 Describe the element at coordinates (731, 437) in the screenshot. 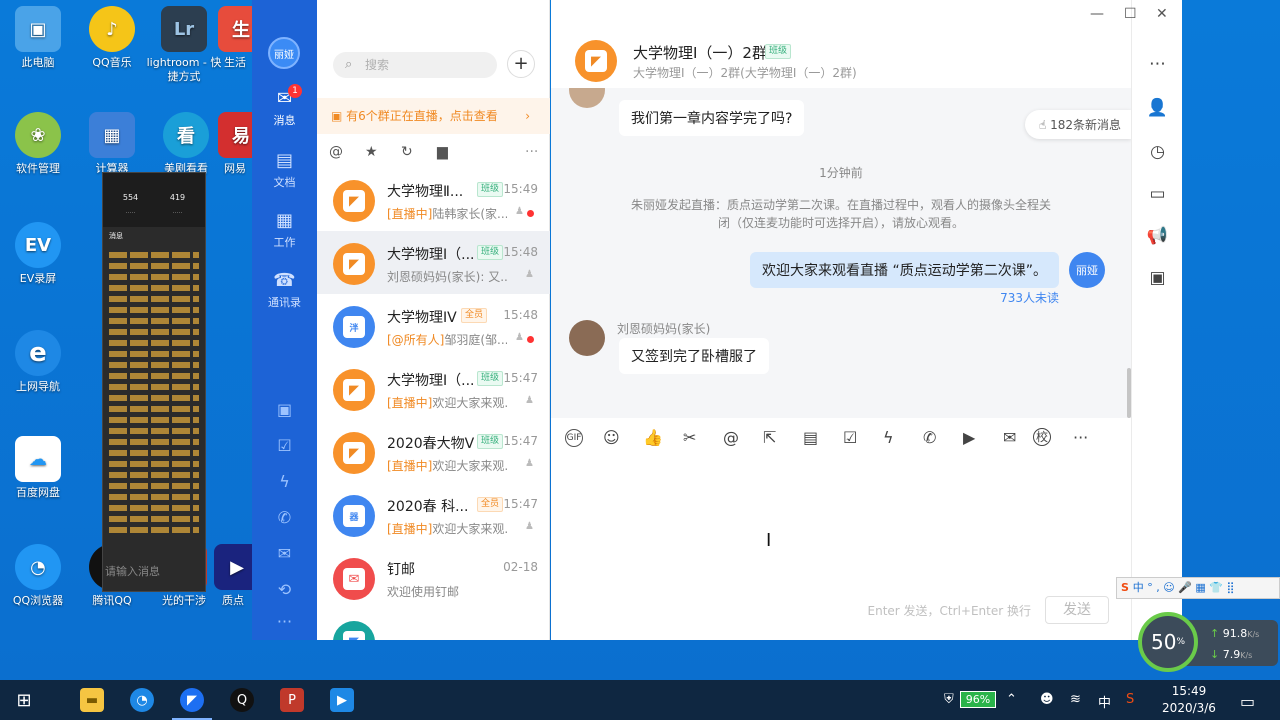

I see `mention-icon: @` at that location.